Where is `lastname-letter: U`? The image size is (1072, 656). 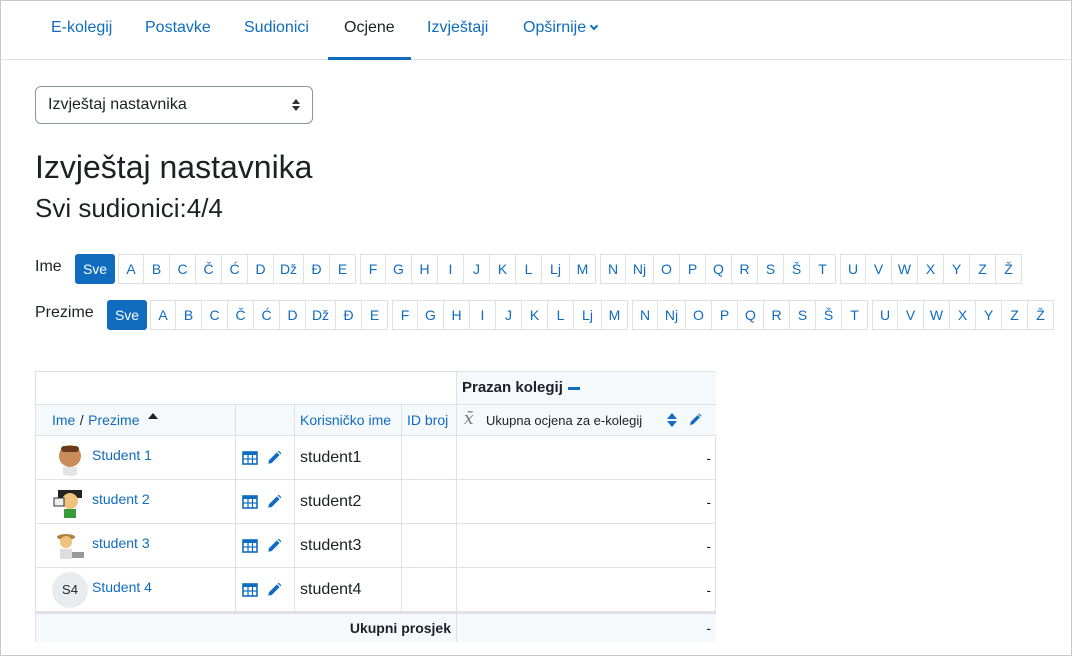 lastname-letter: U is located at coordinates (885, 315).